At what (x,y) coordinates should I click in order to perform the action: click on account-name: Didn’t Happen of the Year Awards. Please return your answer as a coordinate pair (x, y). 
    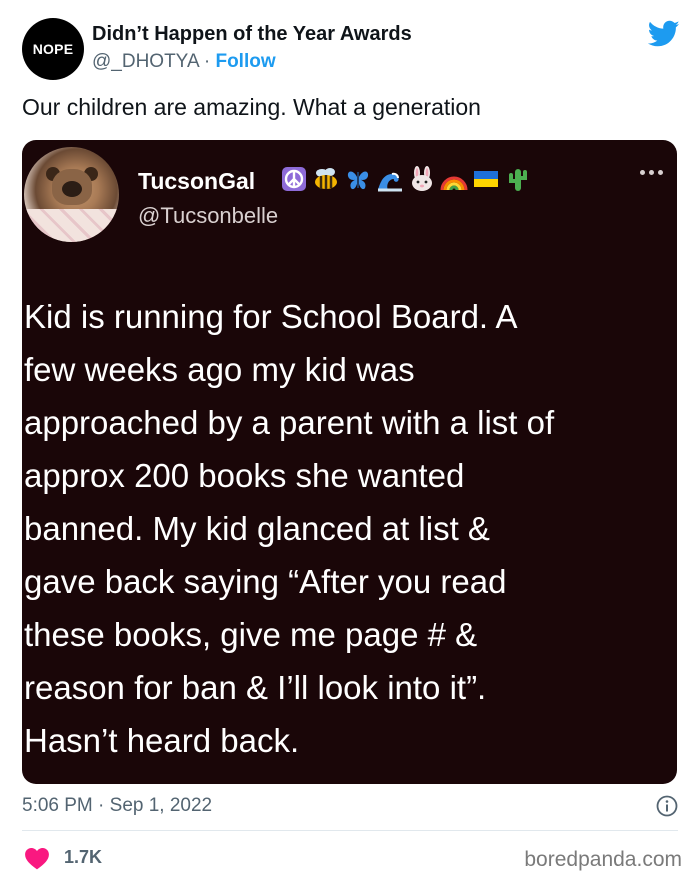
    Looking at the image, I should click on (252, 34).